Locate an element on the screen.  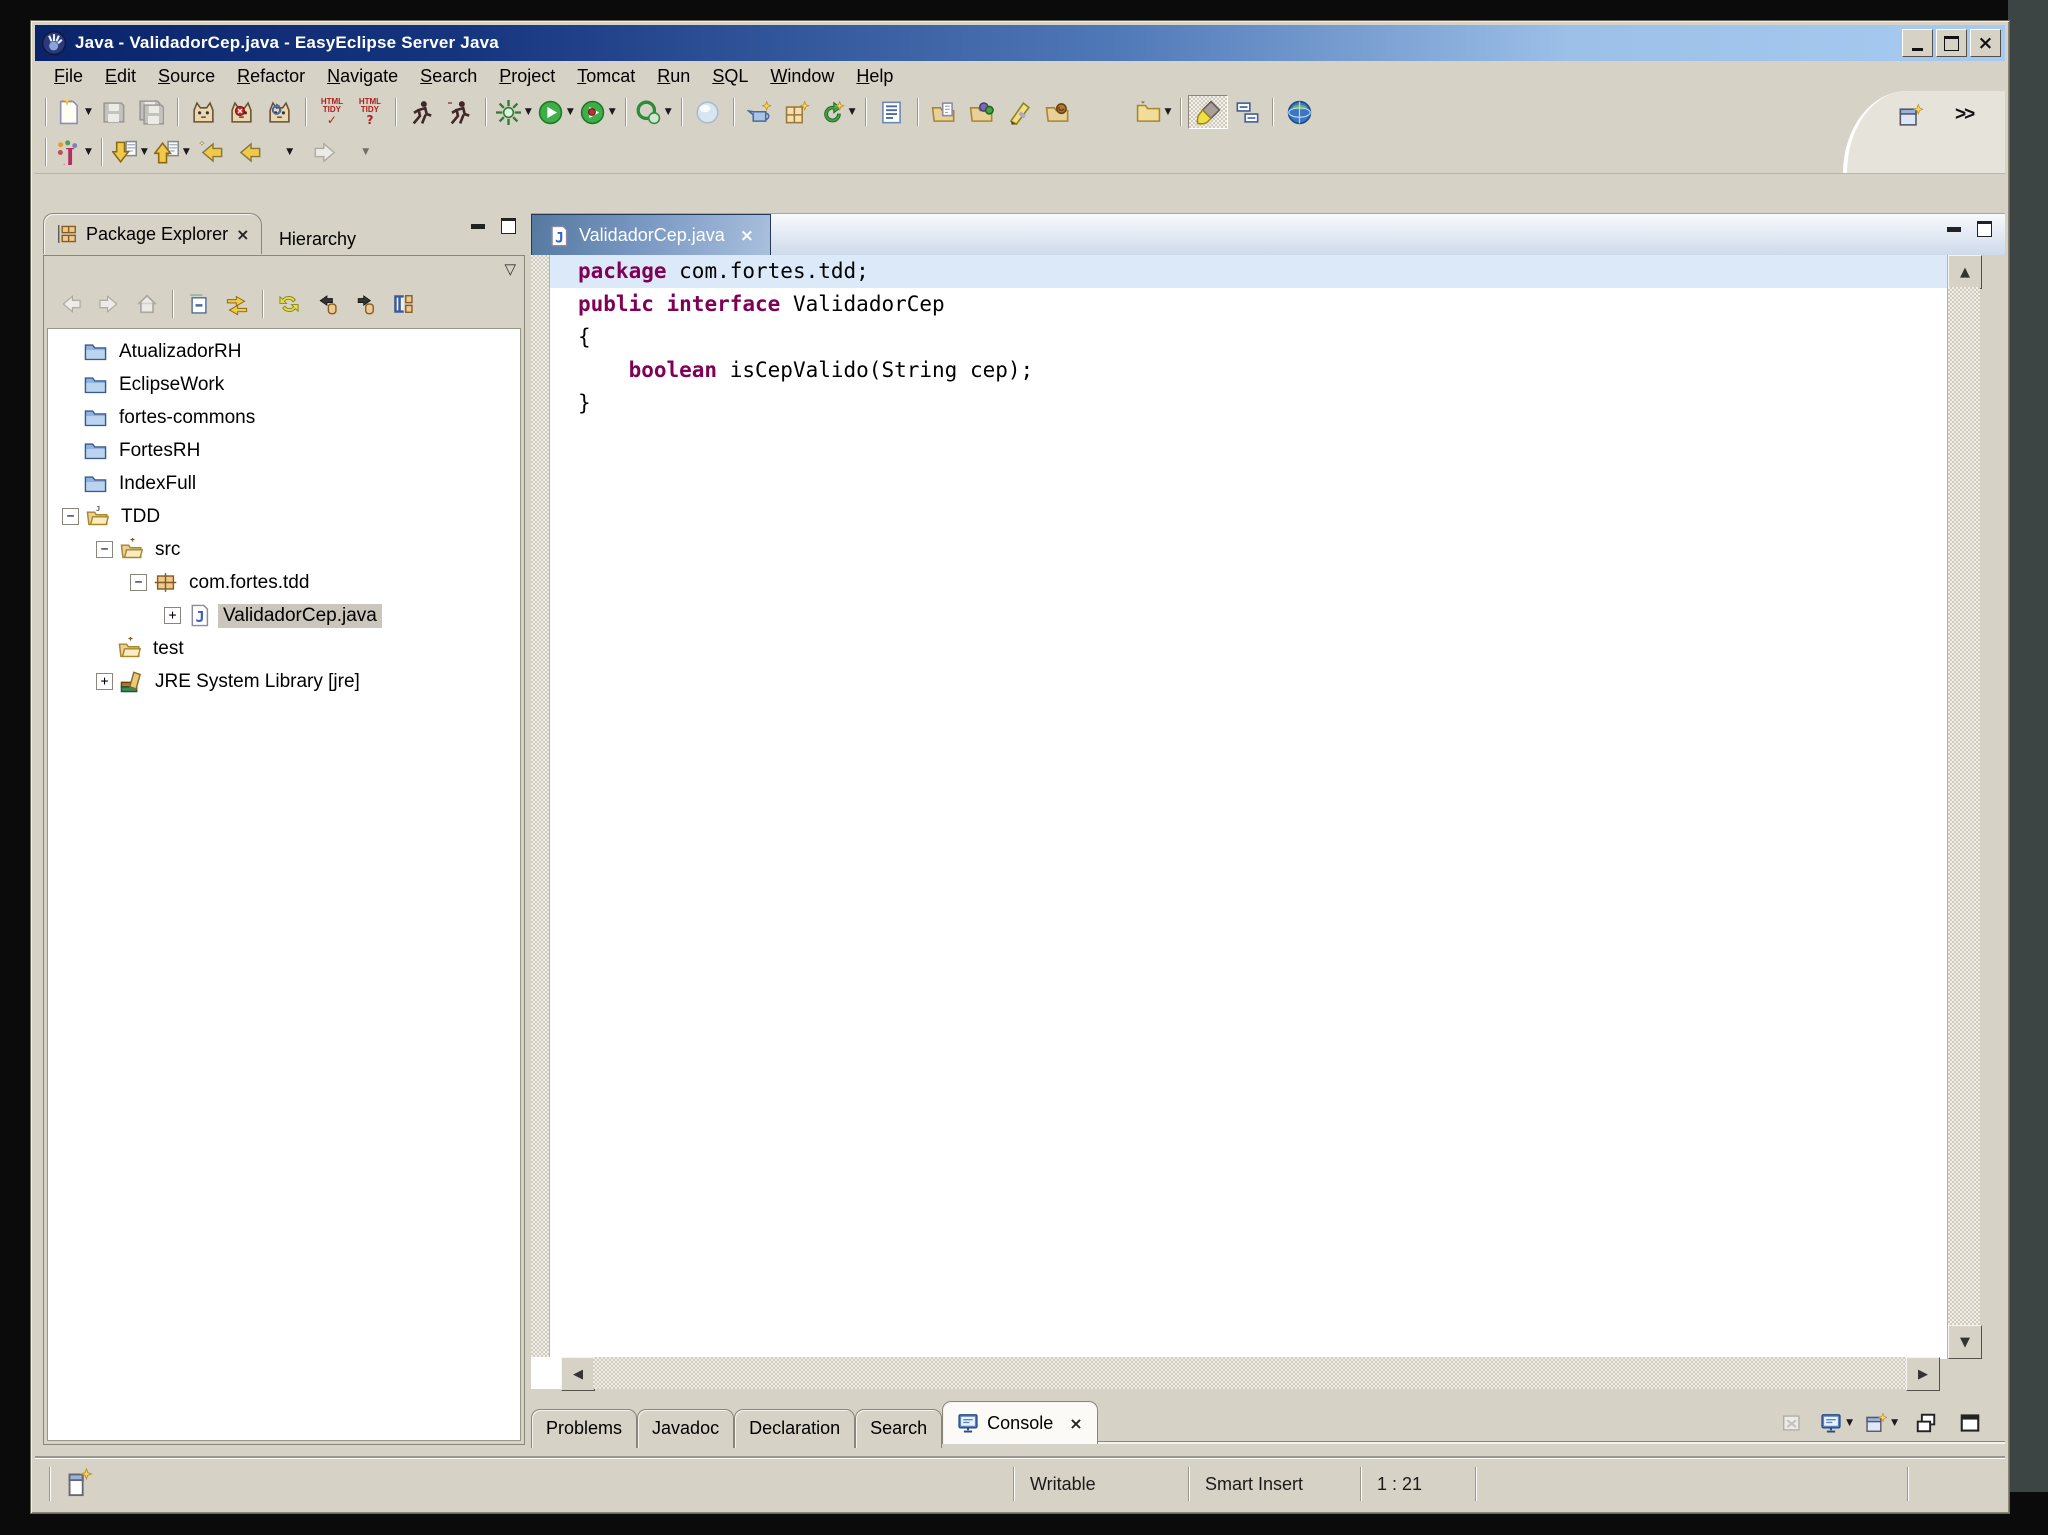
refresh-wizard-button: ▼ is located at coordinates (838, 112).